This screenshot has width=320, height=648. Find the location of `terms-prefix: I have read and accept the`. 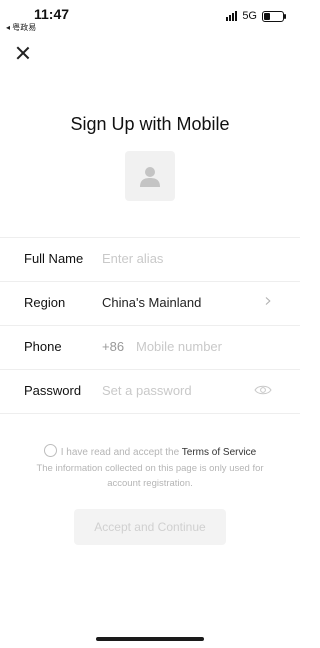

terms-prefix: I have read and accept the is located at coordinates (120, 452).